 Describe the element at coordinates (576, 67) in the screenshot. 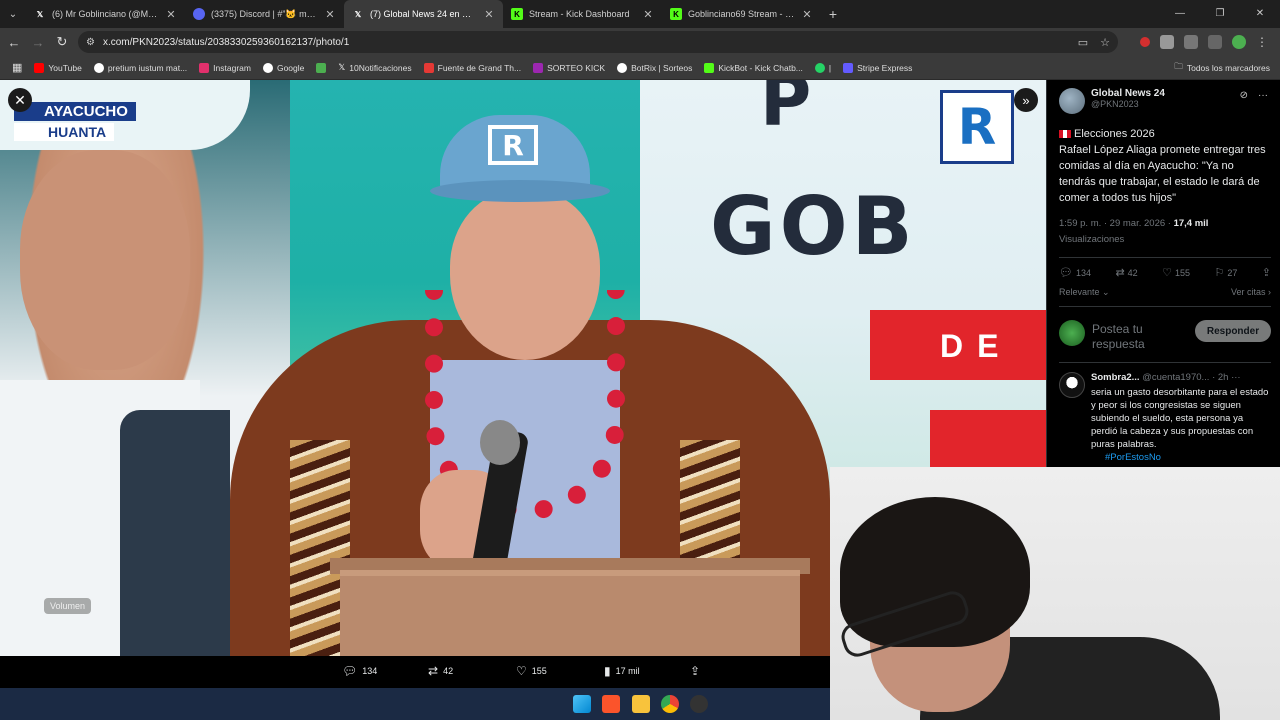

I see `bookmark-label: SORTEO KICK` at that location.